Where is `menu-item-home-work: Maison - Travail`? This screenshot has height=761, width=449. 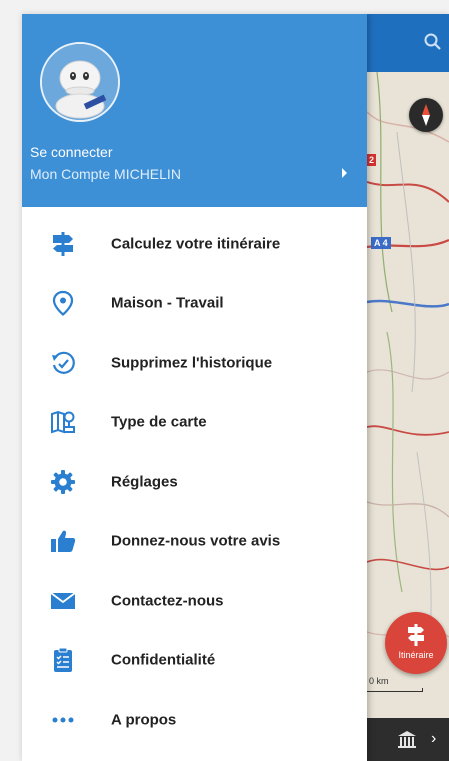 menu-item-home-work: Maison - Travail is located at coordinates (194, 304).